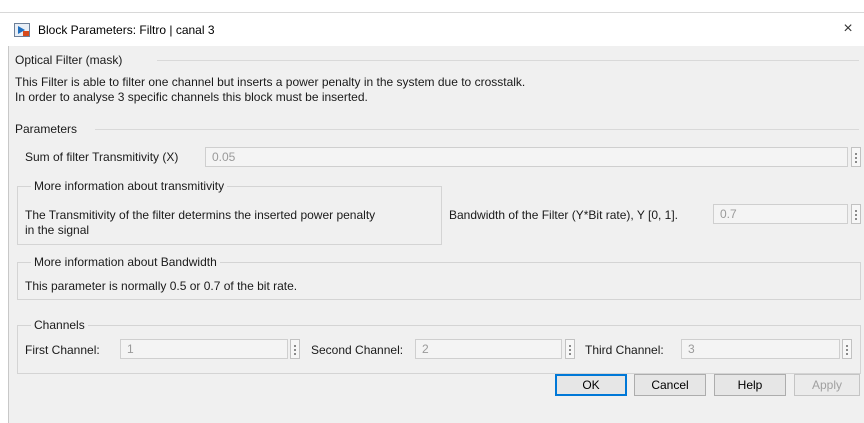 This screenshot has width=864, height=423. What do you see at coordinates (848, 29) in the screenshot?
I see `close-icon: ×` at bounding box center [848, 29].